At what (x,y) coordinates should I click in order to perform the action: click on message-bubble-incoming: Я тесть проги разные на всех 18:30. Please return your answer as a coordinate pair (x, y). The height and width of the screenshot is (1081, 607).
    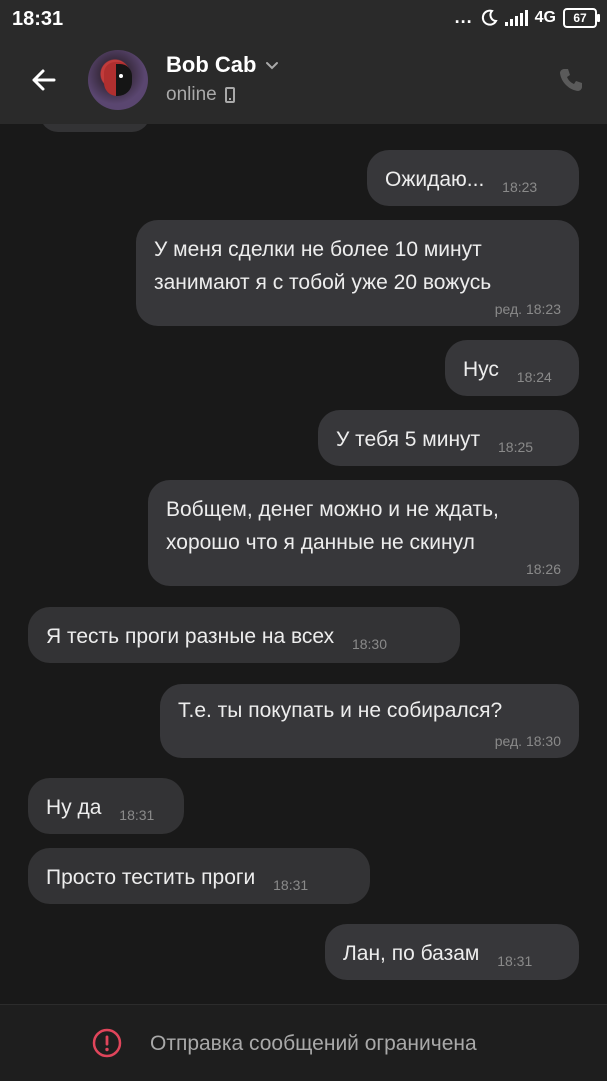
    Looking at the image, I should click on (244, 635).